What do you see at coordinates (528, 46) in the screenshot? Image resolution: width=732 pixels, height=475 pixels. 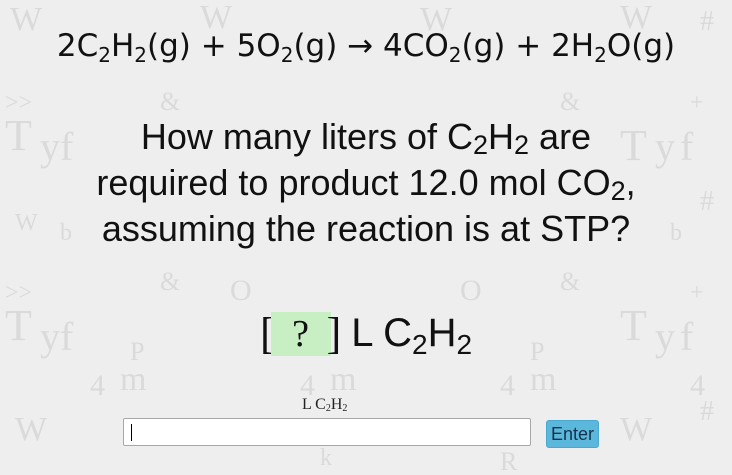 I see `equation-text: (g) + 2H` at bounding box center [528, 46].